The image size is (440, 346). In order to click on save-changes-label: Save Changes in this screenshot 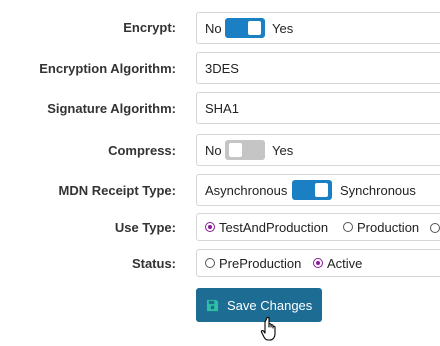, I will do `click(270, 305)`.